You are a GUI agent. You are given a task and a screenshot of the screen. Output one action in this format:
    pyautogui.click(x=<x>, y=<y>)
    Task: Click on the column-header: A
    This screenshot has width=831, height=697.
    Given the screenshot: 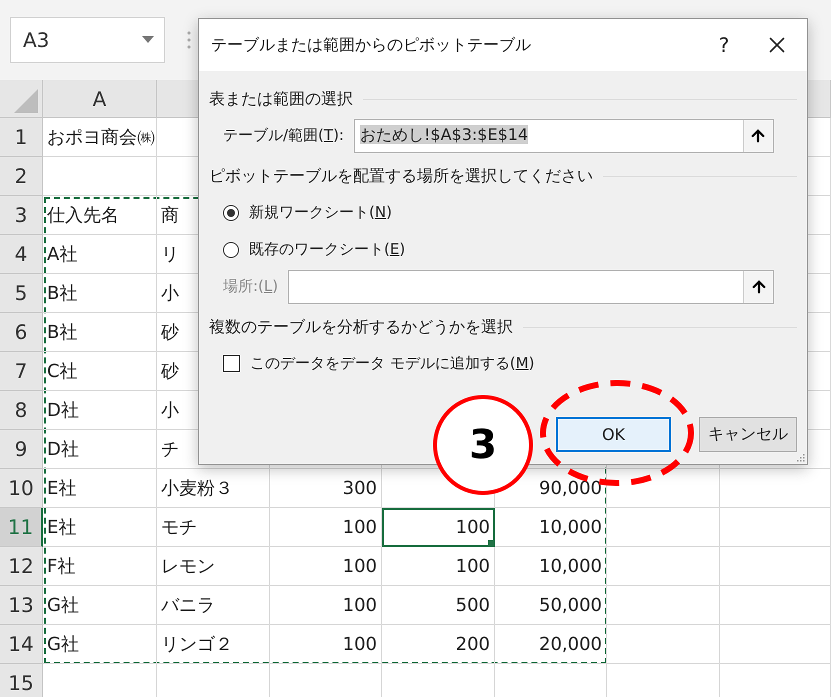 What is the action you would take?
    pyautogui.click(x=100, y=99)
    